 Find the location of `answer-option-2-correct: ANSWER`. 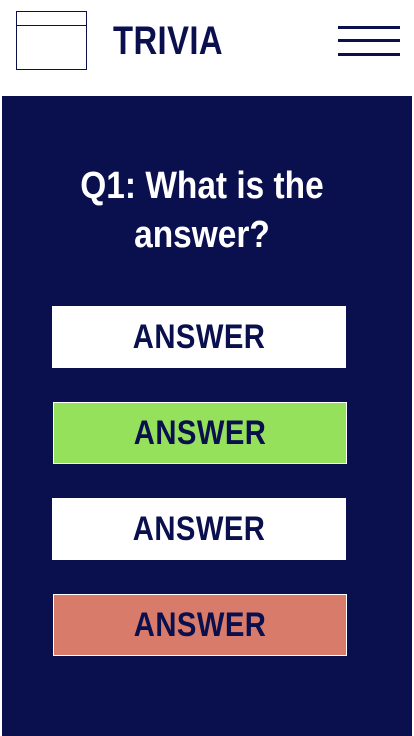

answer-option-2-correct: ANSWER is located at coordinates (200, 433).